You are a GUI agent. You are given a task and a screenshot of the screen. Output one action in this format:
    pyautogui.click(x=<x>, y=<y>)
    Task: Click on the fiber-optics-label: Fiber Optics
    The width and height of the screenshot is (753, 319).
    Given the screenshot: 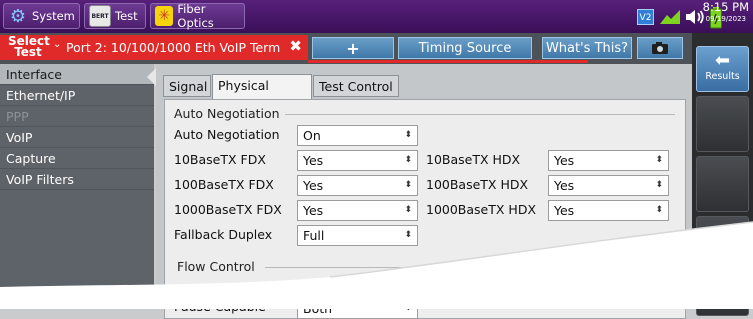 What is the action you would take?
    pyautogui.click(x=195, y=16)
    